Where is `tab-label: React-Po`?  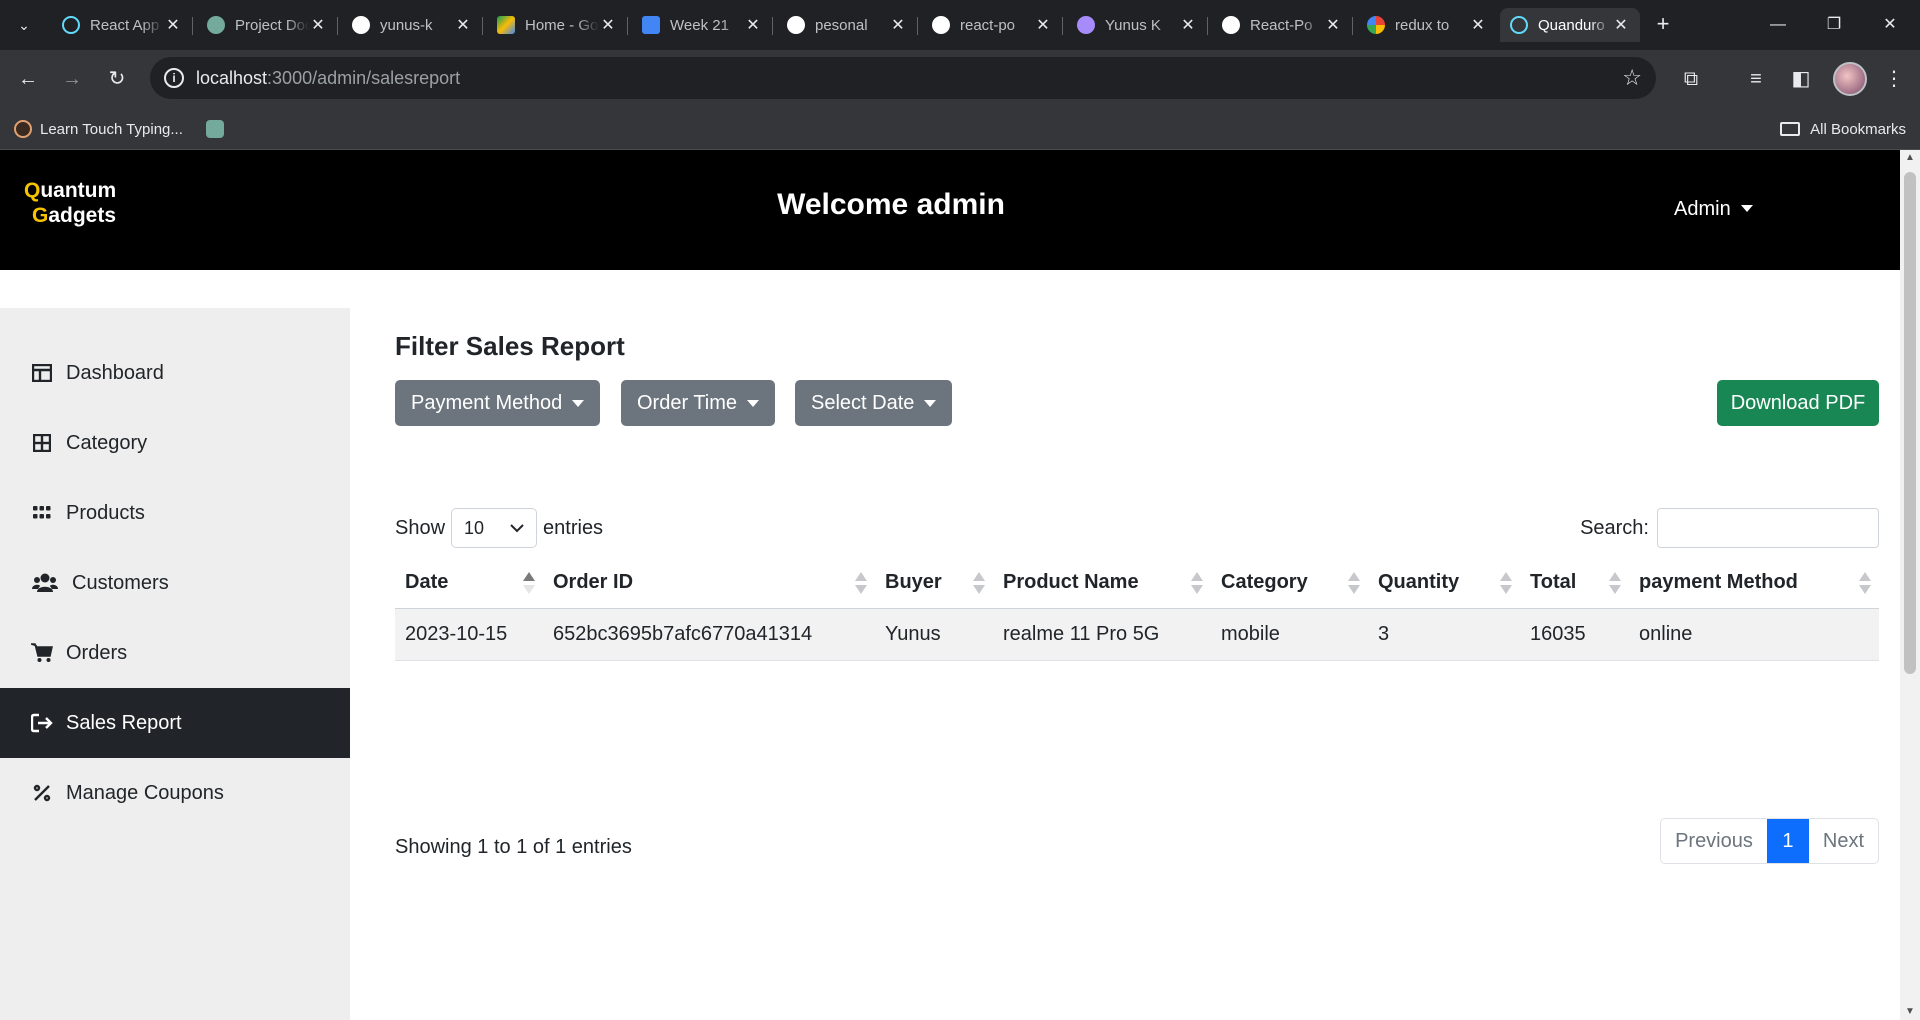
tab-label: React-Po is located at coordinates (1281, 25).